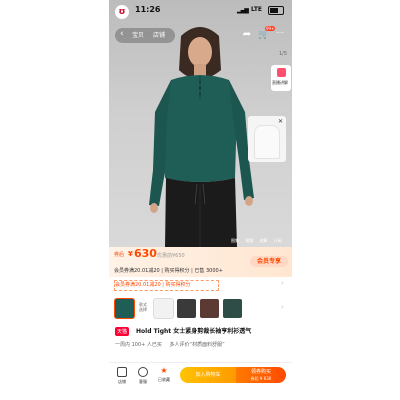  Describe the element at coordinates (243, 10) in the screenshot. I see `signal-icon: ▂▄▆` at that location.